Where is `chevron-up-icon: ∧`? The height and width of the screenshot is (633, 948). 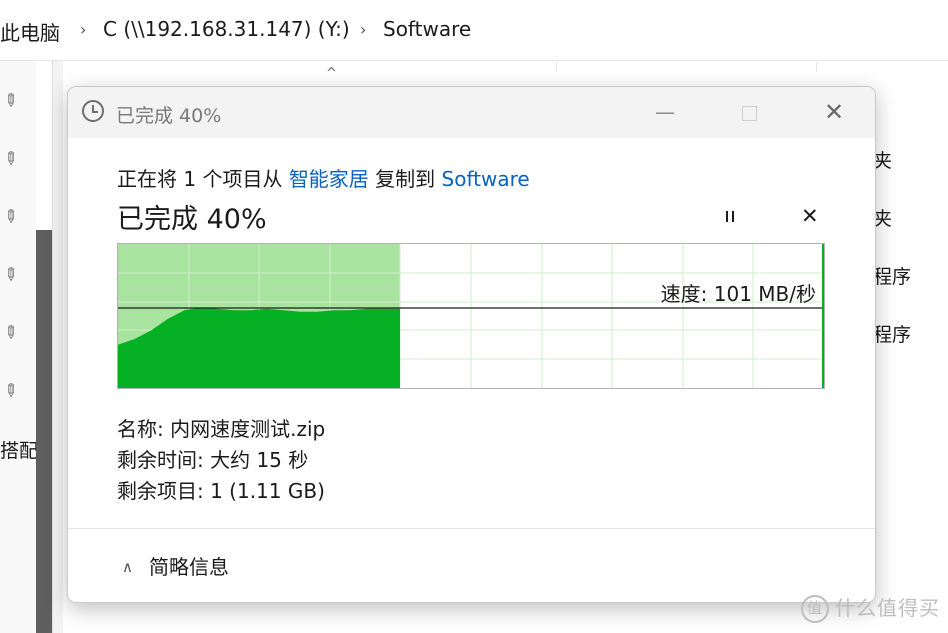
chevron-up-icon: ∧ is located at coordinates (127, 567).